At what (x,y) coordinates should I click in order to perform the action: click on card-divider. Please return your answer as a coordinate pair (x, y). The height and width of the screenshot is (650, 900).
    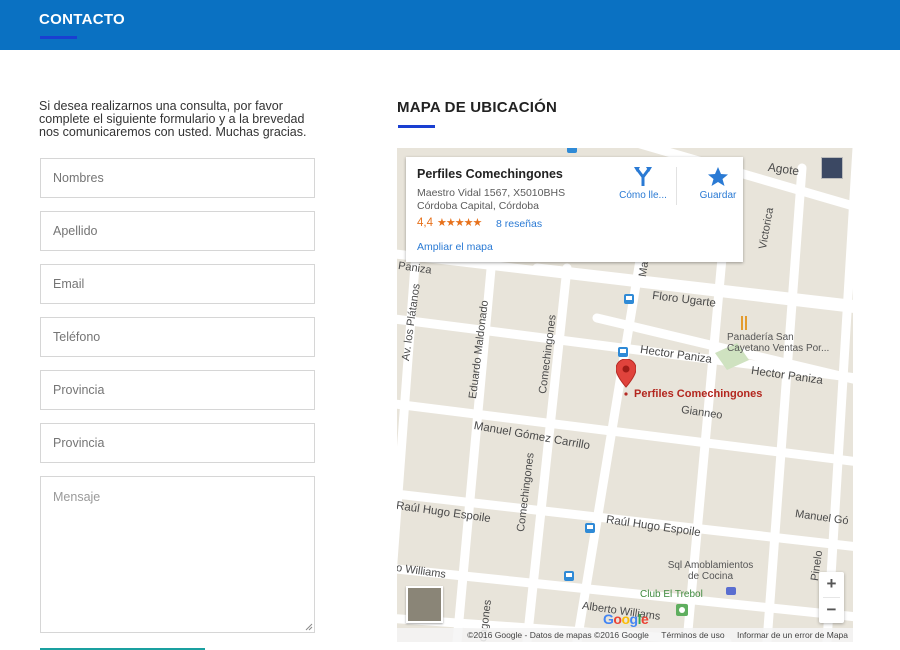
    Looking at the image, I should click on (676, 186).